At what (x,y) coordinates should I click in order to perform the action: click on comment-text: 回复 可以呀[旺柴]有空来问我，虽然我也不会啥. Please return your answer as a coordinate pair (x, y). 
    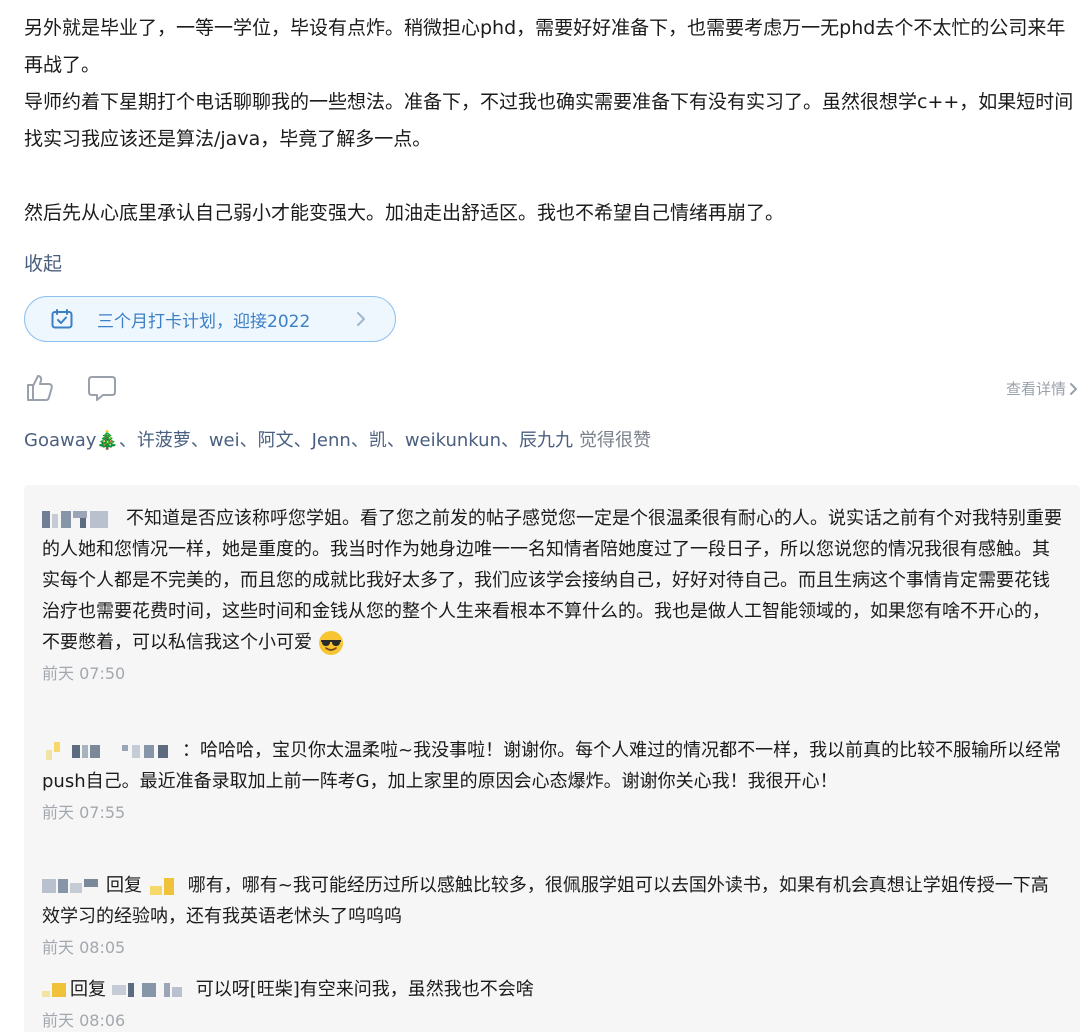
    Looking at the image, I should click on (552, 989).